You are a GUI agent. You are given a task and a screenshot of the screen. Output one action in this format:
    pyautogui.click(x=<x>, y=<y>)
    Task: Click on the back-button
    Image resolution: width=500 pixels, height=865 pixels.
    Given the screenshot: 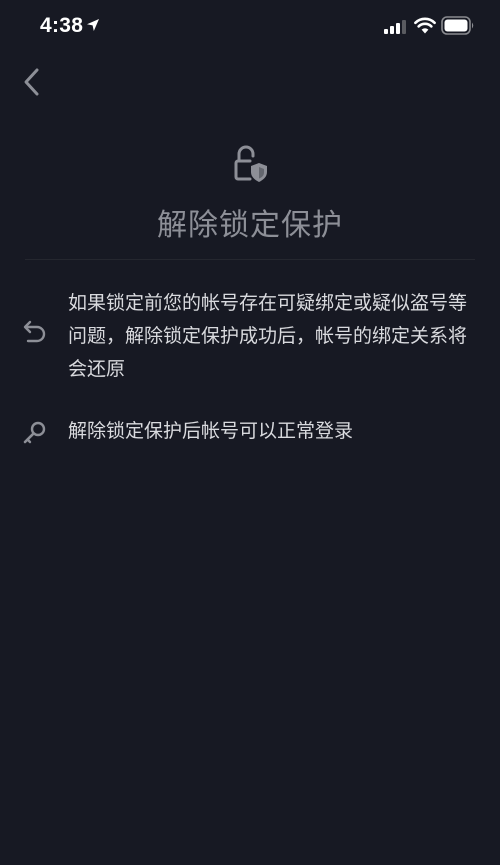 What is the action you would take?
    pyautogui.click(x=32, y=82)
    